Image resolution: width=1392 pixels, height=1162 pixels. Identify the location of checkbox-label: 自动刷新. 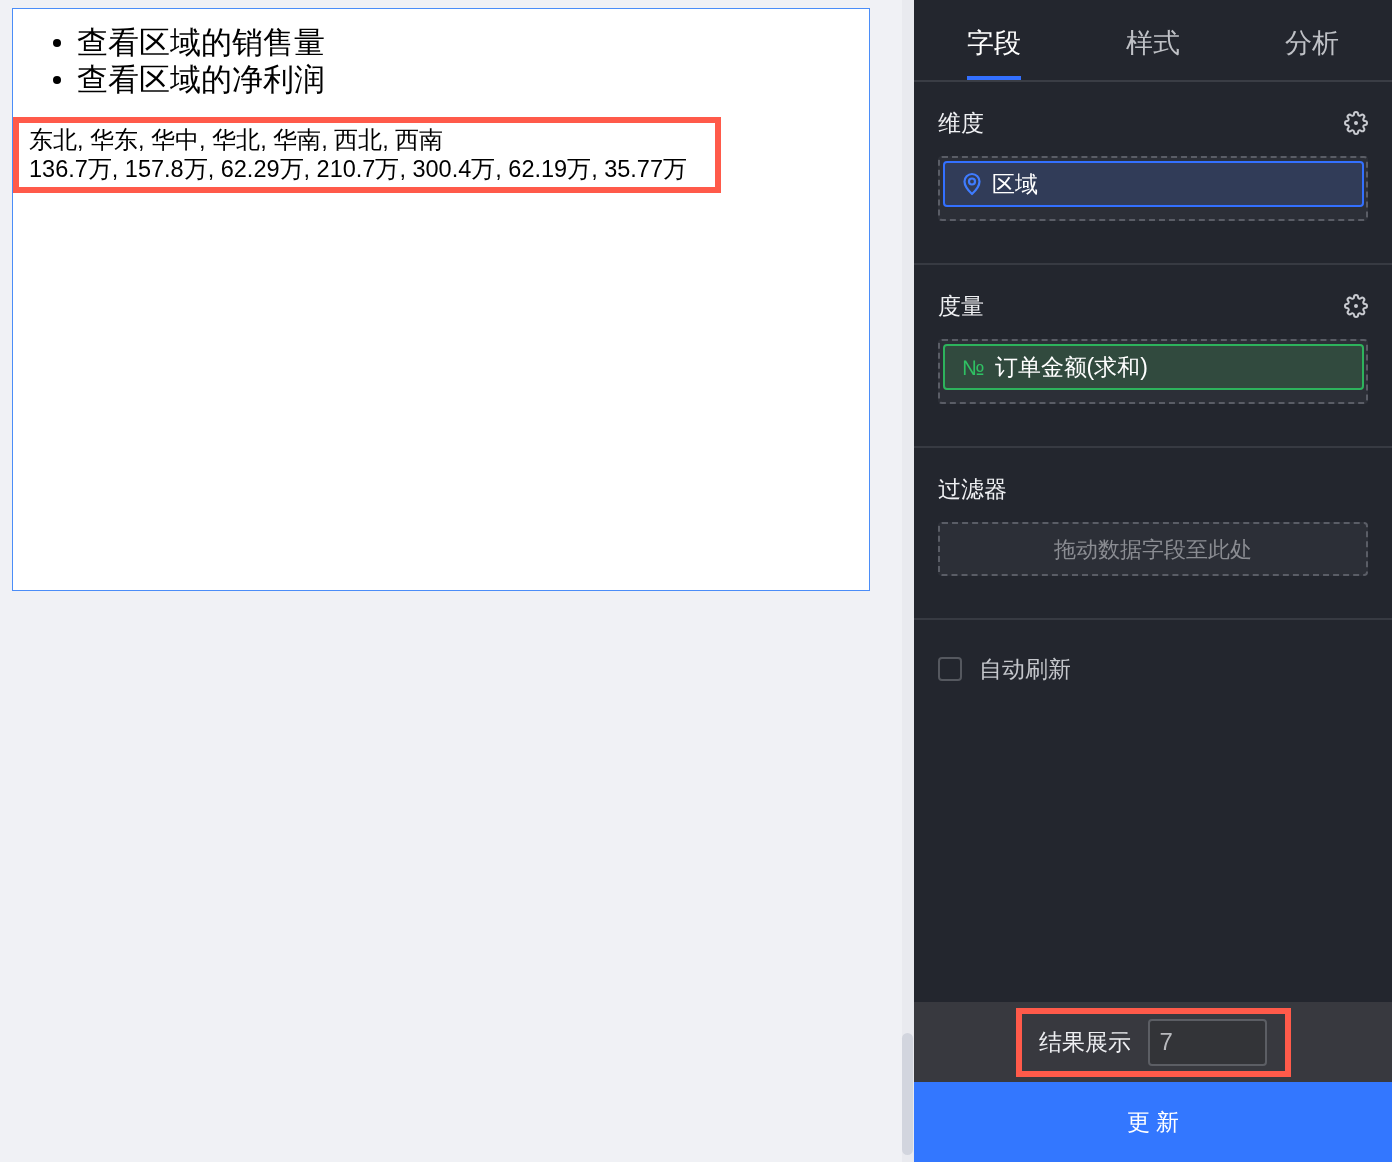
(1025, 669).